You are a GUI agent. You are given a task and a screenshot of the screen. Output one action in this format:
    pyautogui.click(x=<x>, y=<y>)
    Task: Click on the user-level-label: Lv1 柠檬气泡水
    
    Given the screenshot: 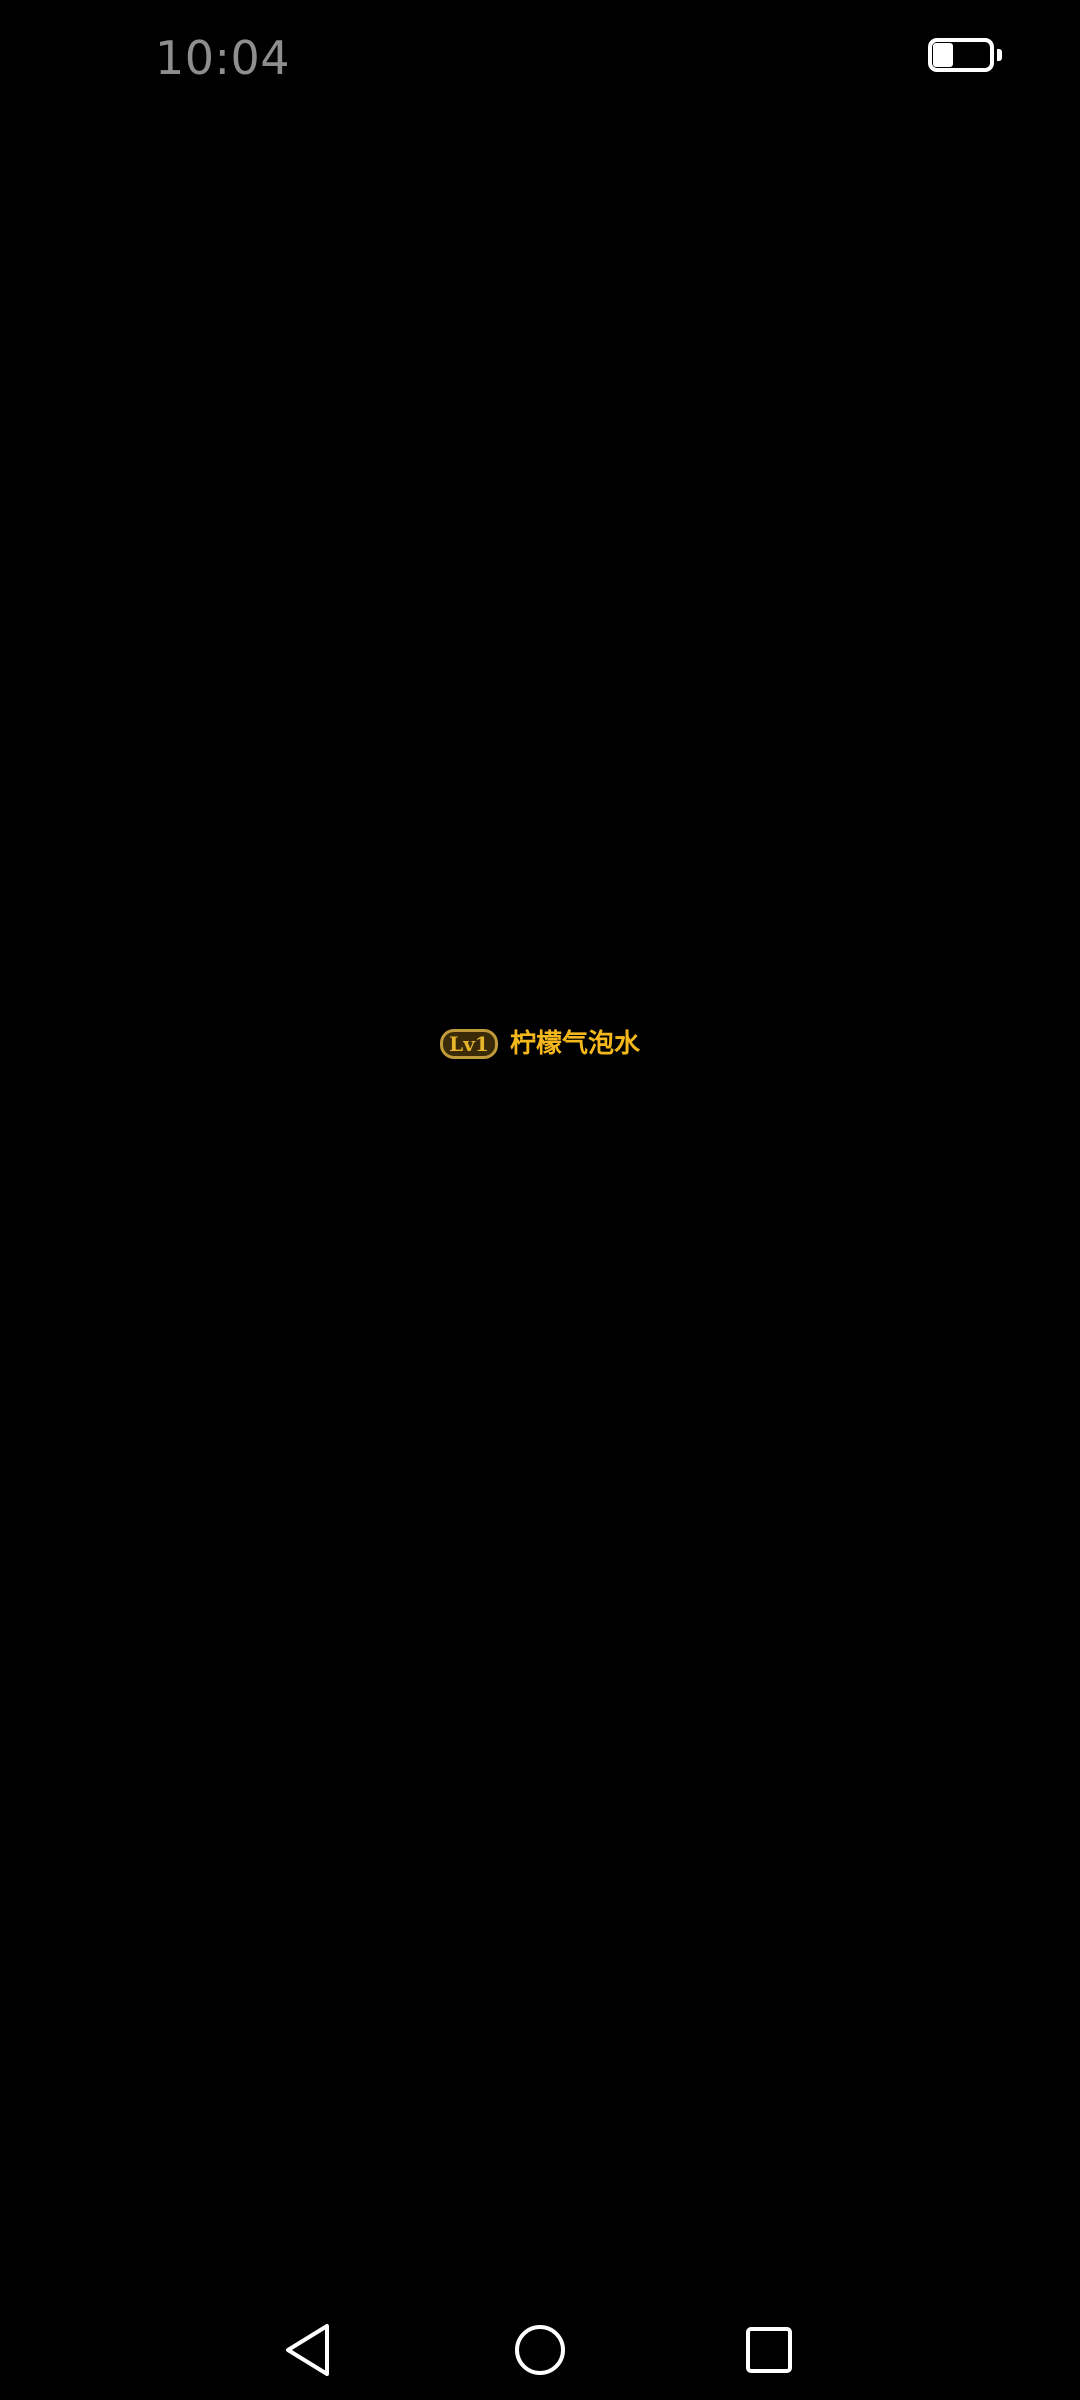 What is the action you would take?
    pyautogui.click(x=540, y=1044)
    